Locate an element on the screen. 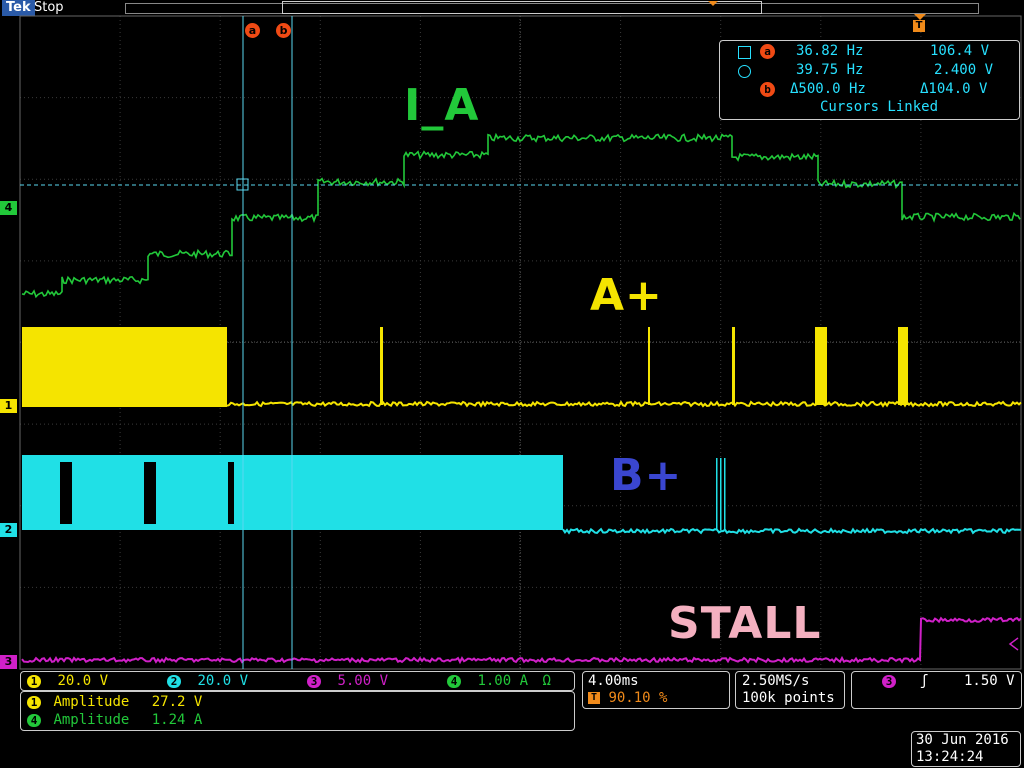 Image resolution: width=1024 pixels, height=768 pixels. measurement-panel: 1 Amplitude 27.2 V 4 Amplitude 1.24 A is located at coordinates (297, 711).